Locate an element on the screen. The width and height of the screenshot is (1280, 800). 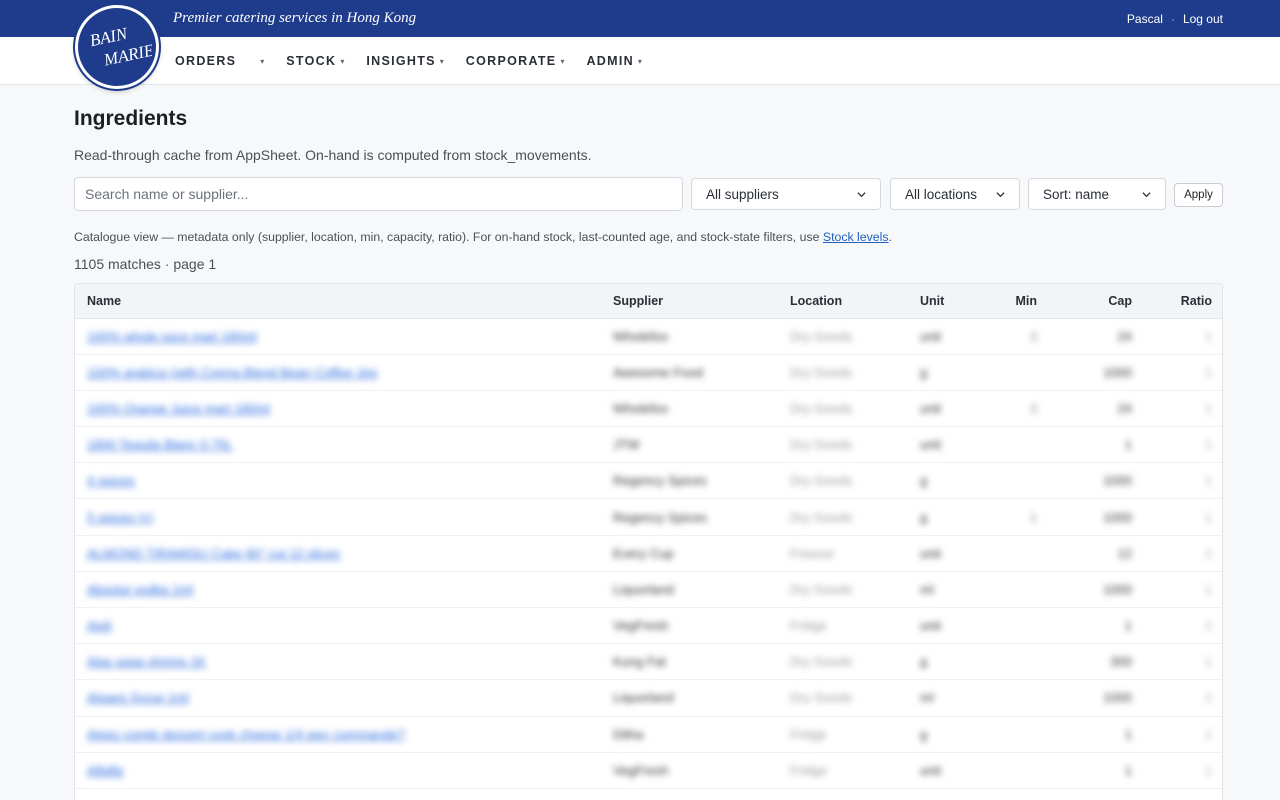
nav-insights: INSIGHTS ▾ is located at coordinates (404, 61).